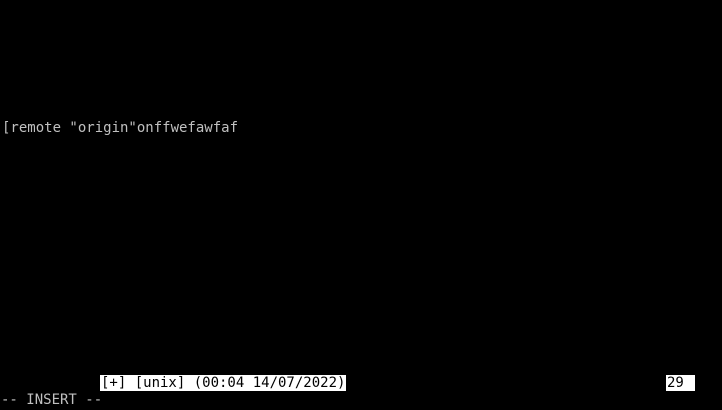 This screenshot has width=722, height=410. What do you see at coordinates (223, 383) in the screenshot?
I see `statusline-file-info: [+] [unix] (00:04 14/07/2022)` at bounding box center [223, 383].